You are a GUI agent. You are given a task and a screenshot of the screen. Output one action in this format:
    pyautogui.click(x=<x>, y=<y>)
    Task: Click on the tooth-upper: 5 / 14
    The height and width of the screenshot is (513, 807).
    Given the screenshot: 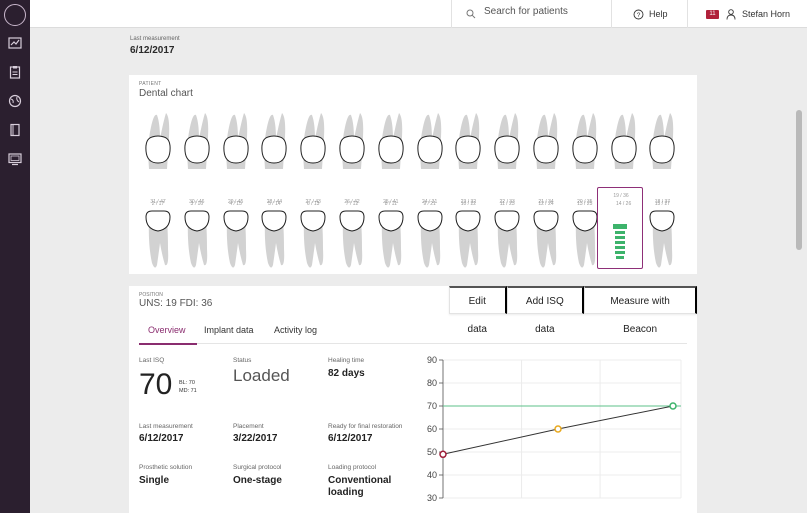 What is the action you would take?
    pyautogui.click(x=274, y=158)
    